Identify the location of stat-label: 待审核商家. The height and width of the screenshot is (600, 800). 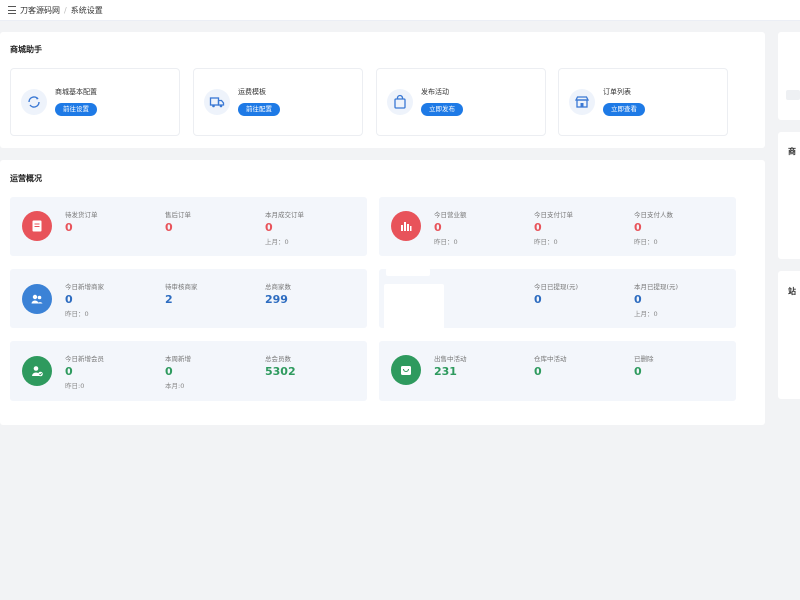
(181, 287).